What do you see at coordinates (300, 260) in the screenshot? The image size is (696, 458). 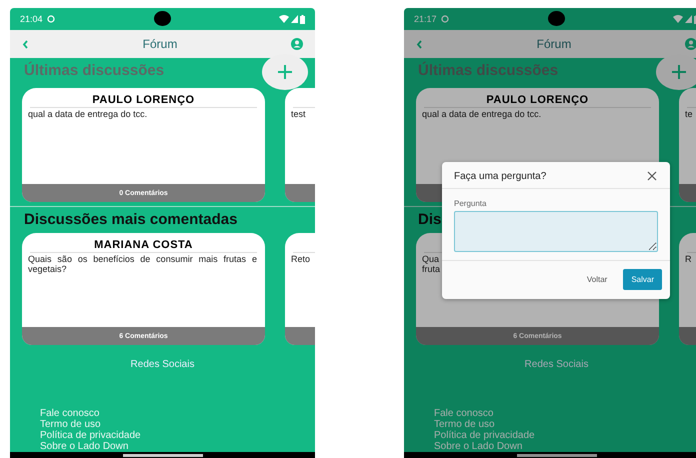 I see `question-text: Reto` at bounding box center [300, 260].